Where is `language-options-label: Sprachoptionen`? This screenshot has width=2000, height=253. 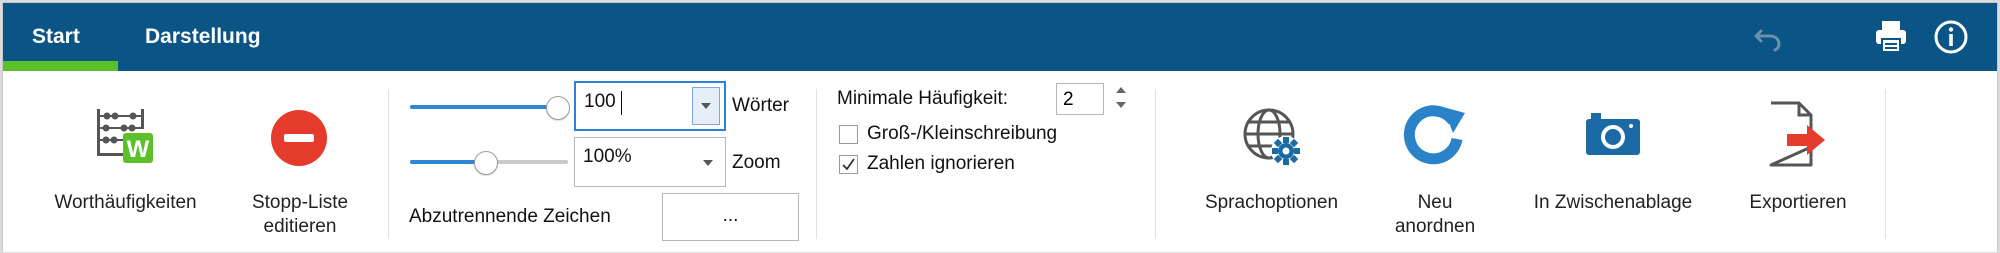 language-options-label: Sprachoptionen is located at coordinates (1271, 202).